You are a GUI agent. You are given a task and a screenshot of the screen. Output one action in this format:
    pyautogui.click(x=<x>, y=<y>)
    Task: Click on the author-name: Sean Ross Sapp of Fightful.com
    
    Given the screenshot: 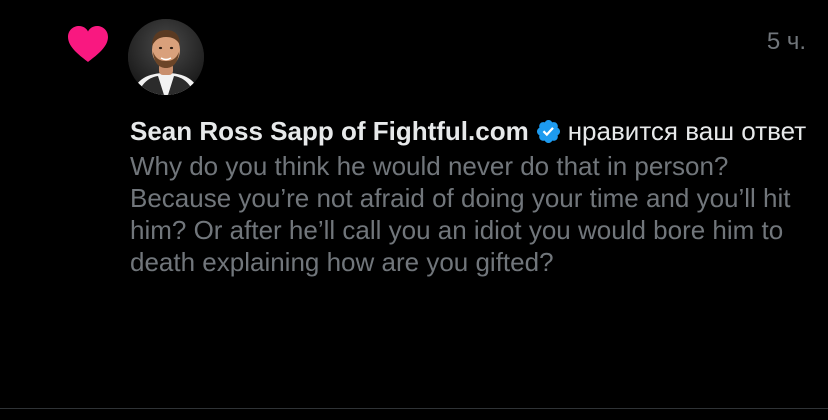 What is the action you would take?
    pyautogui.click(x=329, y=131)
    